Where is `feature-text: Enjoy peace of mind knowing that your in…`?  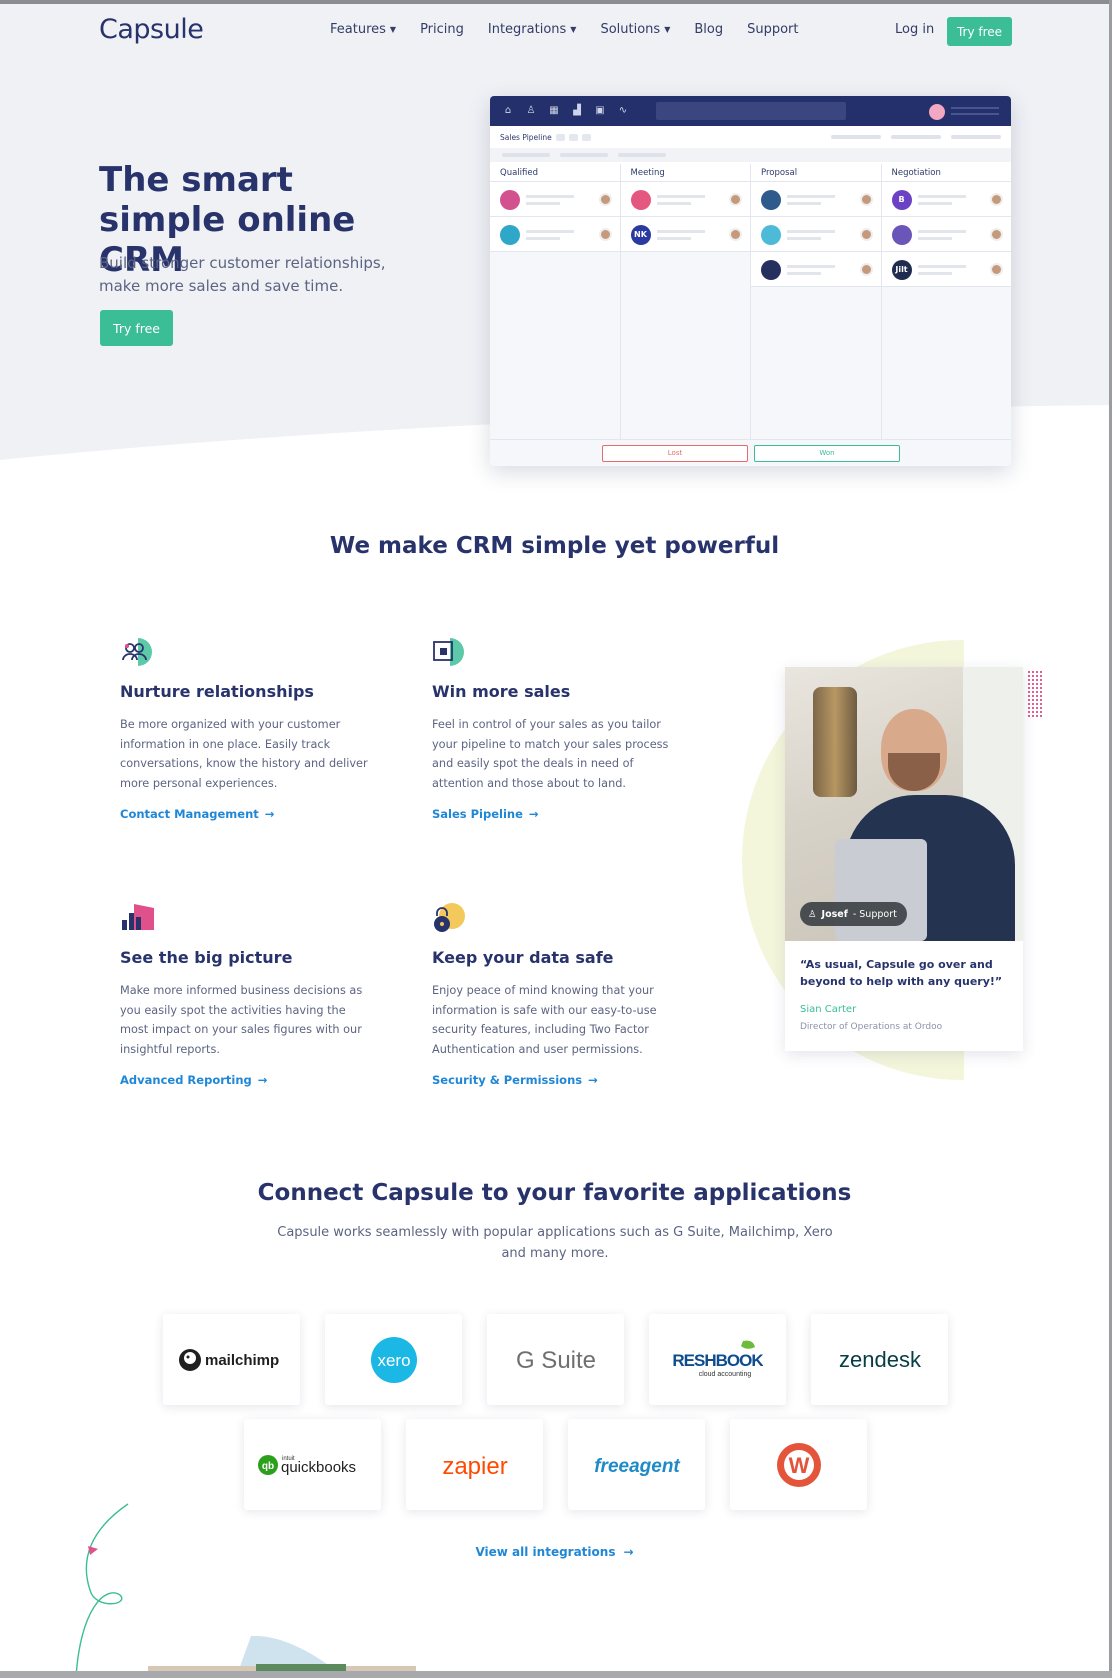 feature-text: Enjoy peace of mind knowing that your in… is located at coordinates (544, 1020).